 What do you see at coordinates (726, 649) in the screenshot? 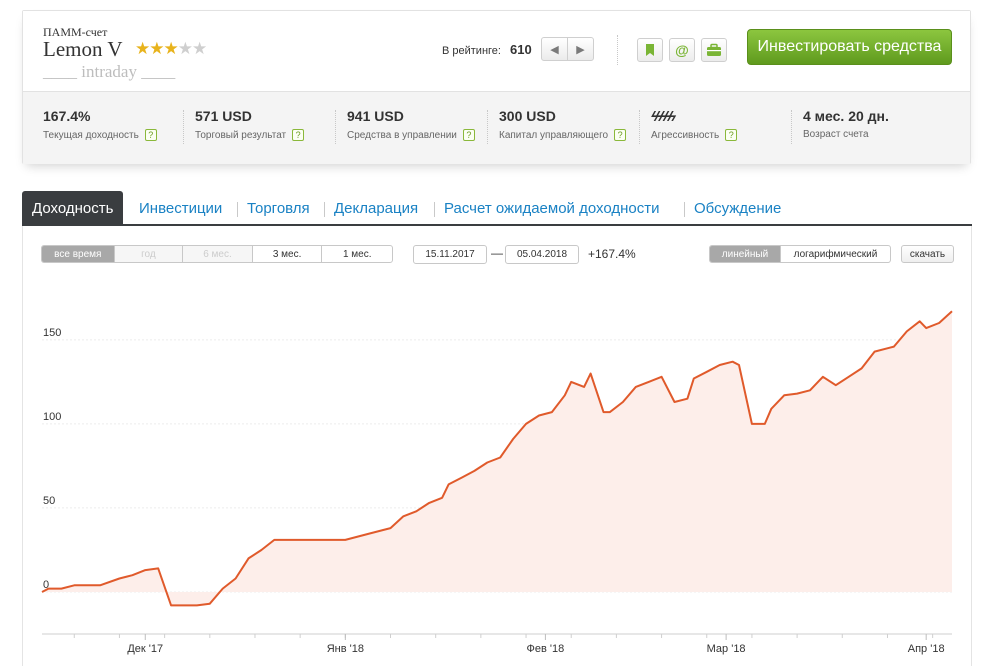
I see `x-tick-label: Мар '18` at bounding box center [726, 649].